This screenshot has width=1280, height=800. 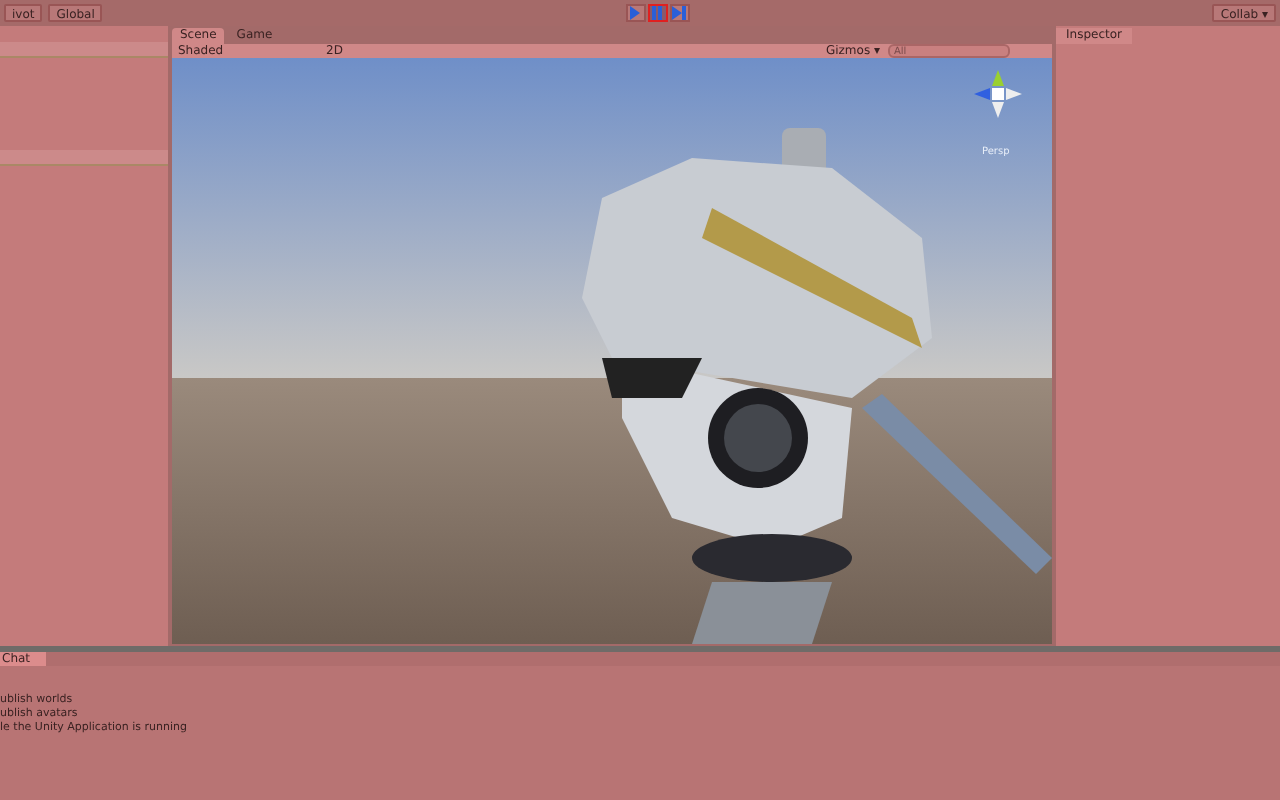 What do you see at coordinates (635, 13) in the screenshot?
I see `play-button` at bounding box center [635, 13].